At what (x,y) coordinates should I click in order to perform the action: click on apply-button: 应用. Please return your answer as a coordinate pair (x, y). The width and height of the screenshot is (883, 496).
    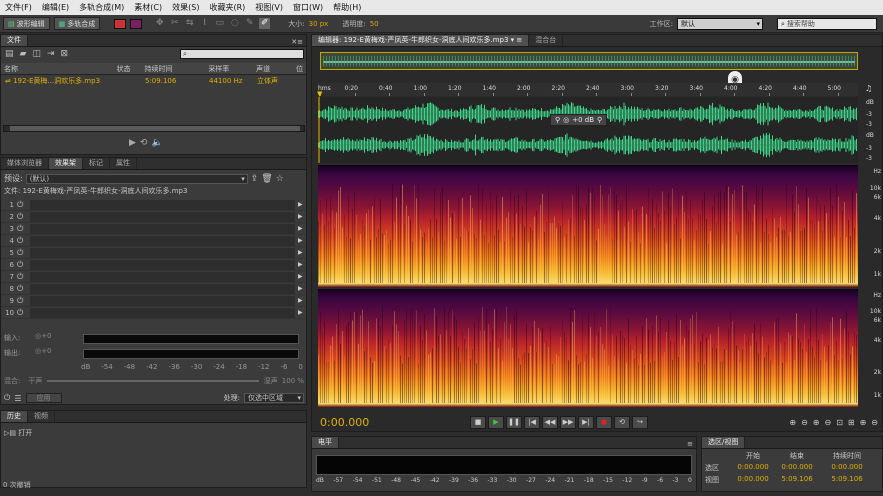
    Looking at the image, I should click on (43, 398).